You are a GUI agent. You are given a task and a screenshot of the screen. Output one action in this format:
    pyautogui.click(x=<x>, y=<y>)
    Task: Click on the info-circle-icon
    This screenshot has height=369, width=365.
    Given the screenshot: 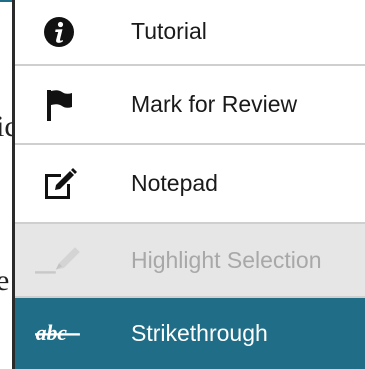 What is the action you would take?
    pyautogui.click(x=59, y=32)
    